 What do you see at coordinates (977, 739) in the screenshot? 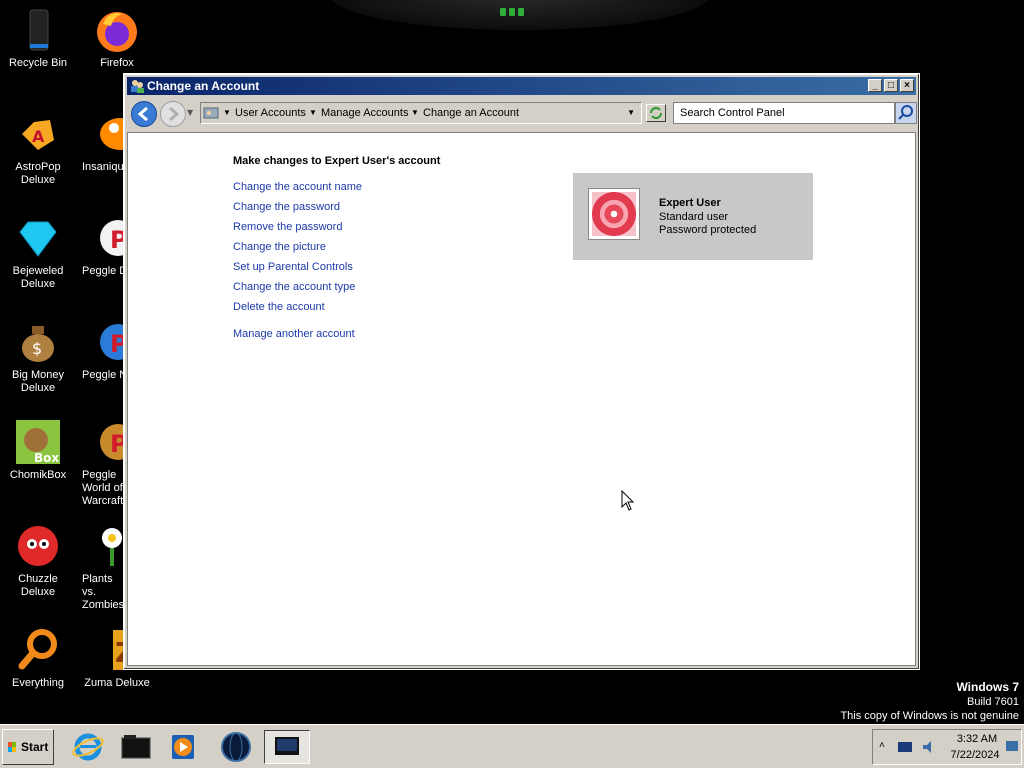
I see `clock-time: 3:32 AM` at bounding box center [977, 739].